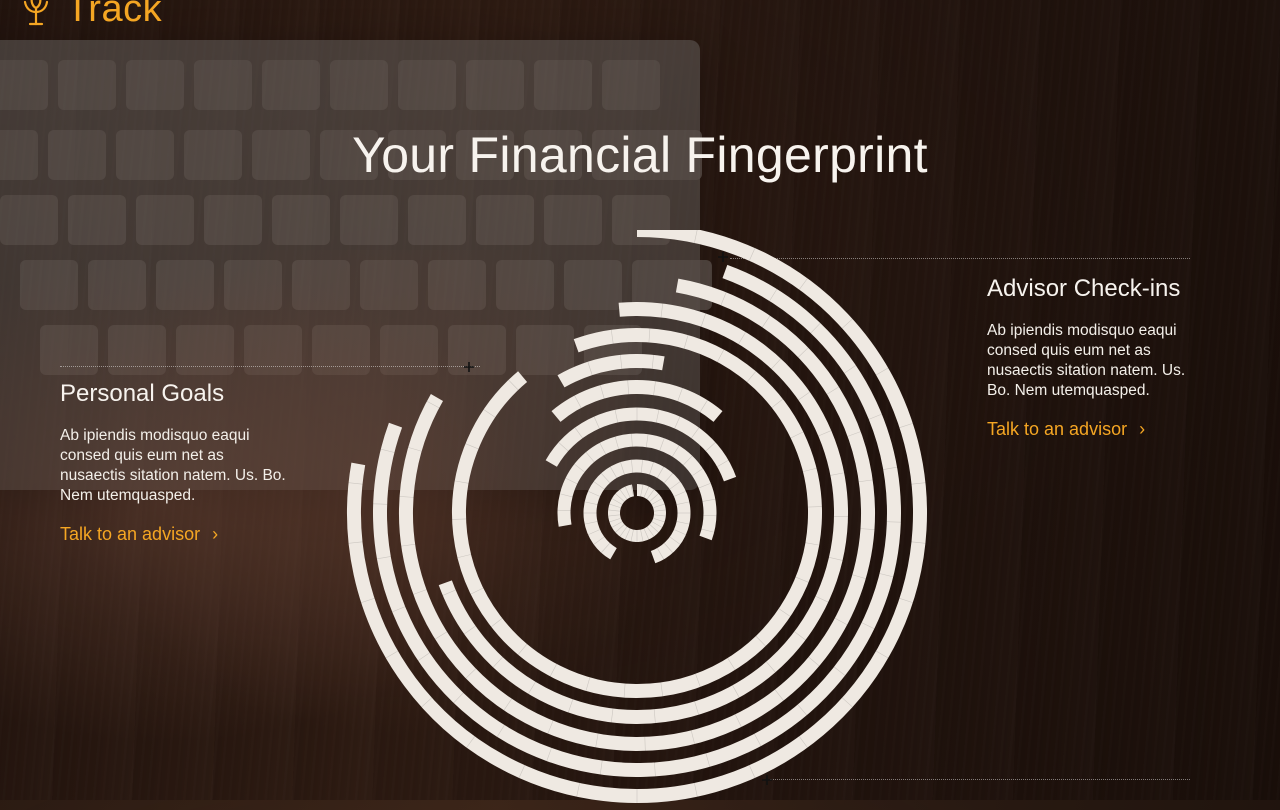 This screenshot has height=810, width=1280. What do you see at coordinates (175, 394) in the screenshot?
I see `panel-title: Personal Goals` at bounding box center [175, 394].